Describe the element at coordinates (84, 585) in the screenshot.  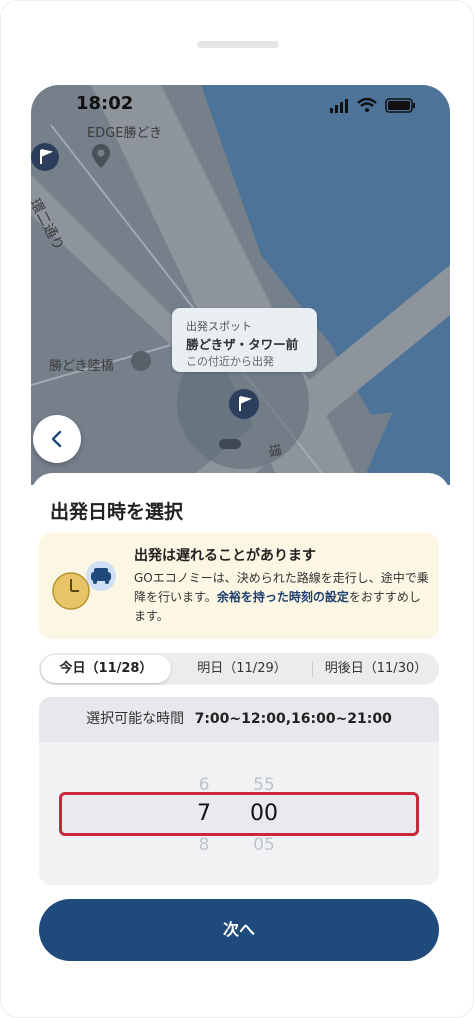
I see `clock-car-icon` at that location.